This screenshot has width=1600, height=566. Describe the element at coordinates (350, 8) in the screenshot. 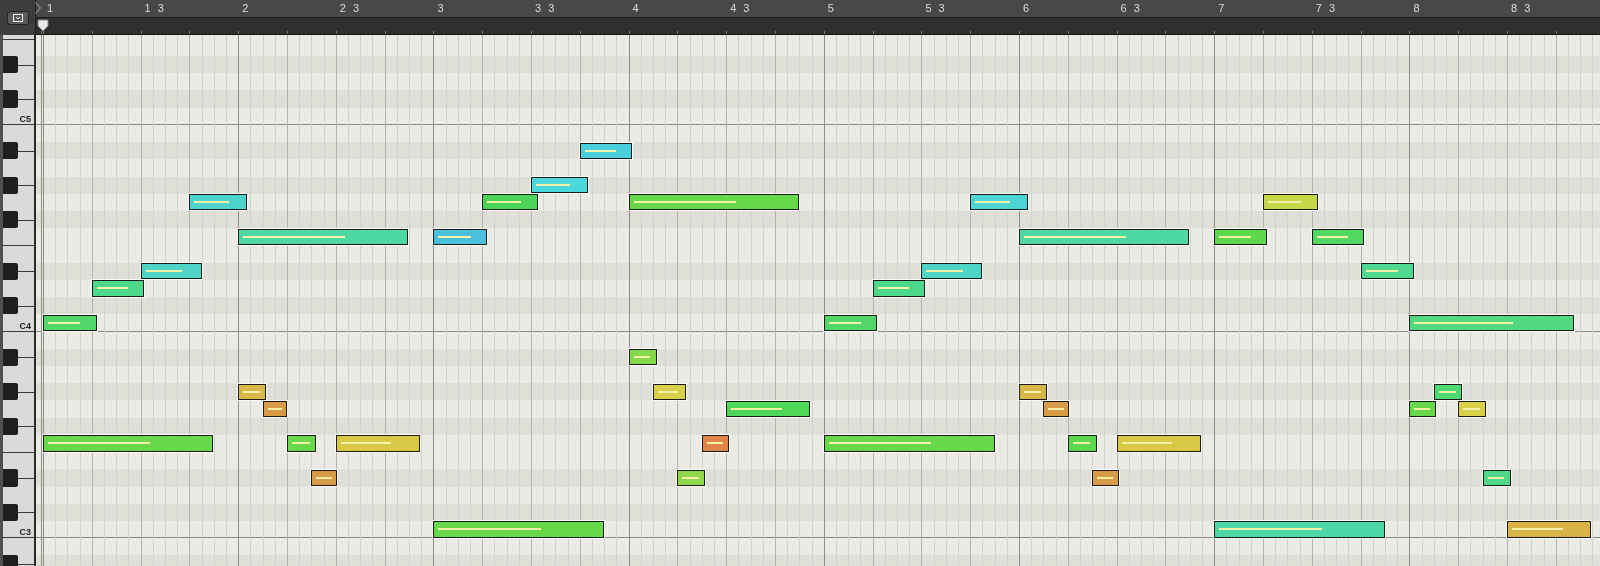

I see `bar-number: 2 3` at that location.